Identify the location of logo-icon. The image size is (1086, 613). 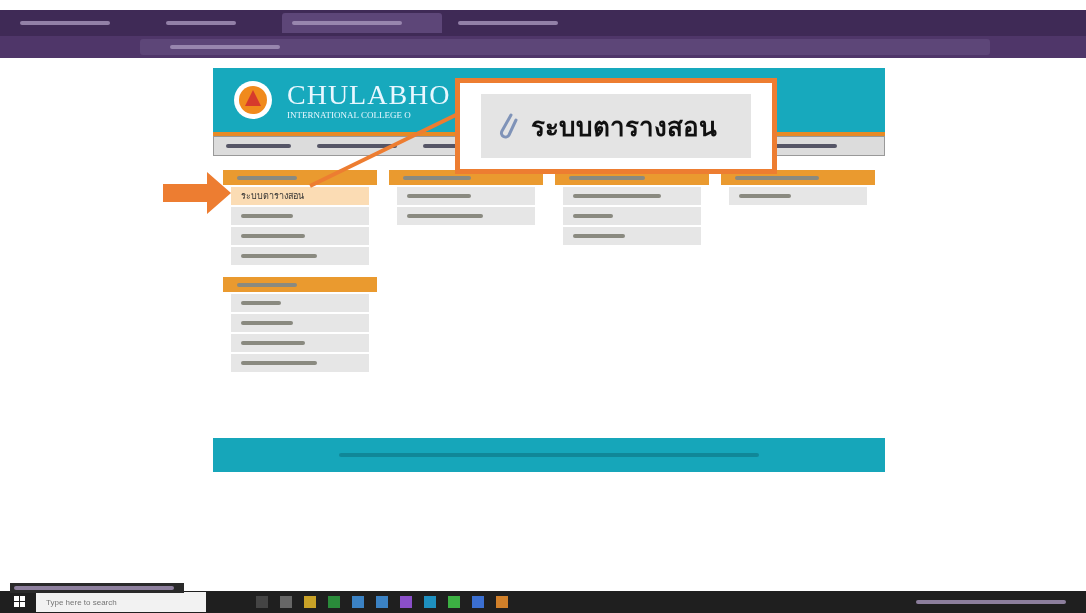
(253, 100).